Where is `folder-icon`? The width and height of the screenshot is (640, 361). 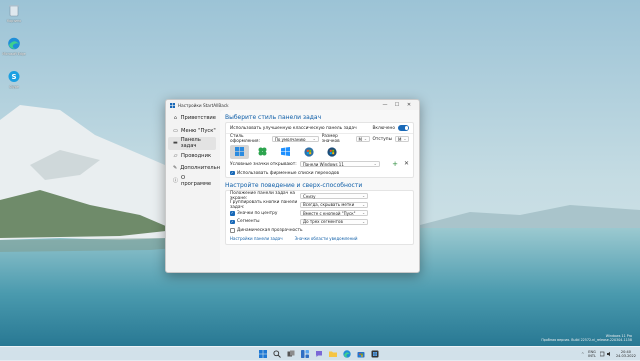 folder-icon is located at coordinates (332, 354).